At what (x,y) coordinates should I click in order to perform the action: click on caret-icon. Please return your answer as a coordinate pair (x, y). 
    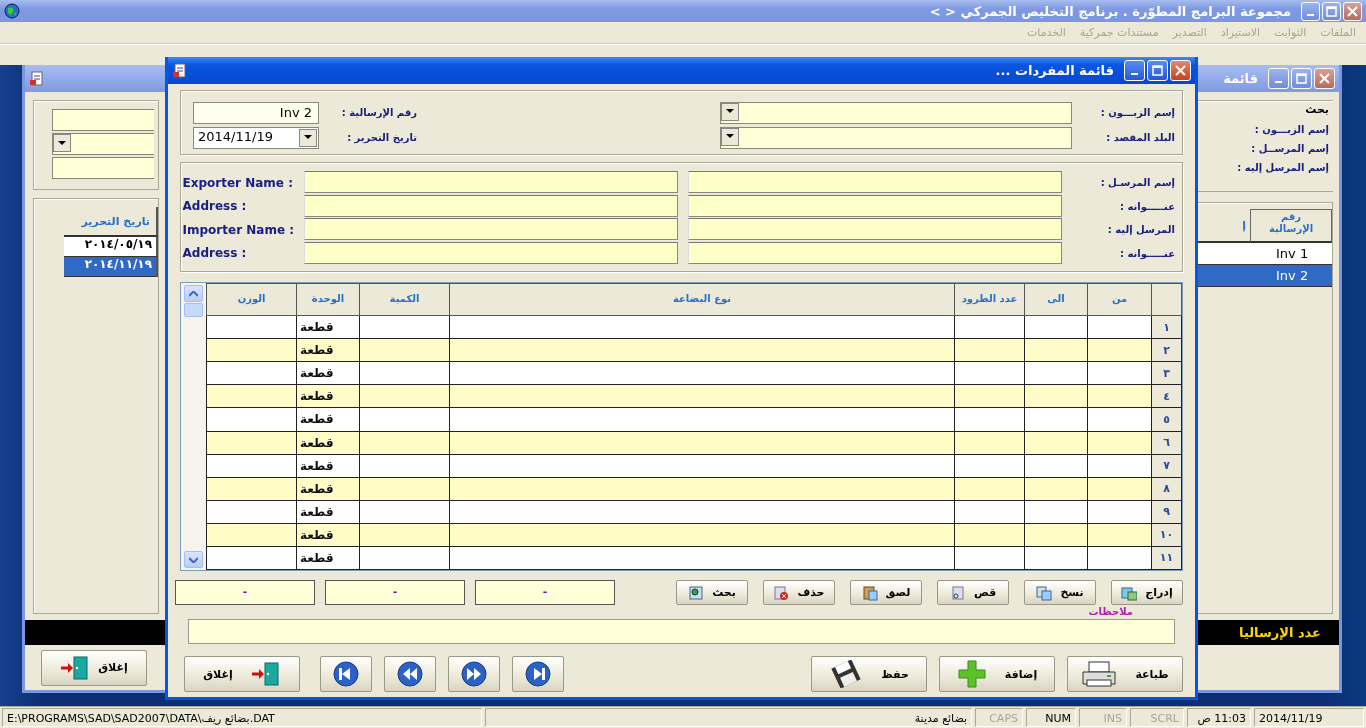
    Looking at the image, I should click on (308, 137).